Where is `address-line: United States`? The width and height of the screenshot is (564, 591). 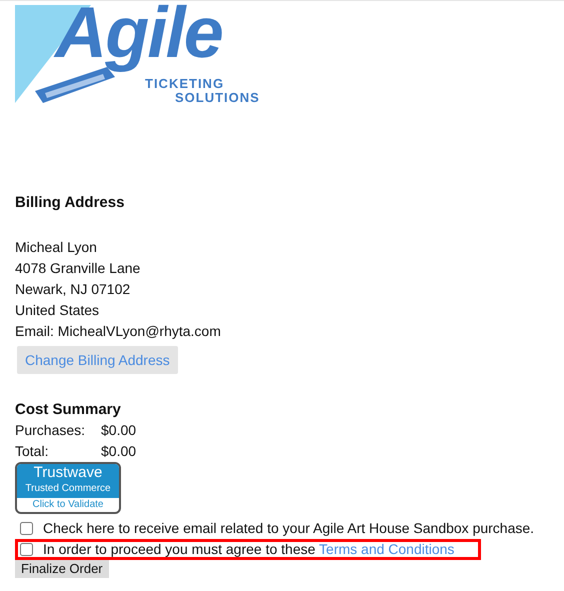 address-line: United States is located at coordinates (57, 310).